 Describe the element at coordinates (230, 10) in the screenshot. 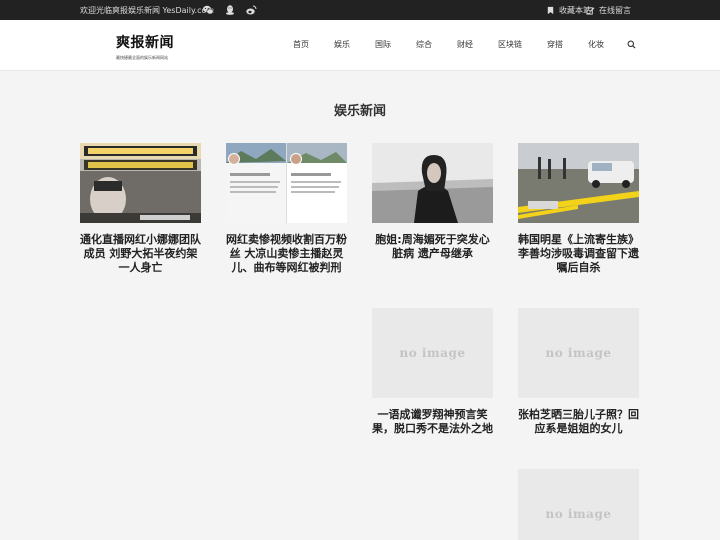

I see `qq-icon` at that location.